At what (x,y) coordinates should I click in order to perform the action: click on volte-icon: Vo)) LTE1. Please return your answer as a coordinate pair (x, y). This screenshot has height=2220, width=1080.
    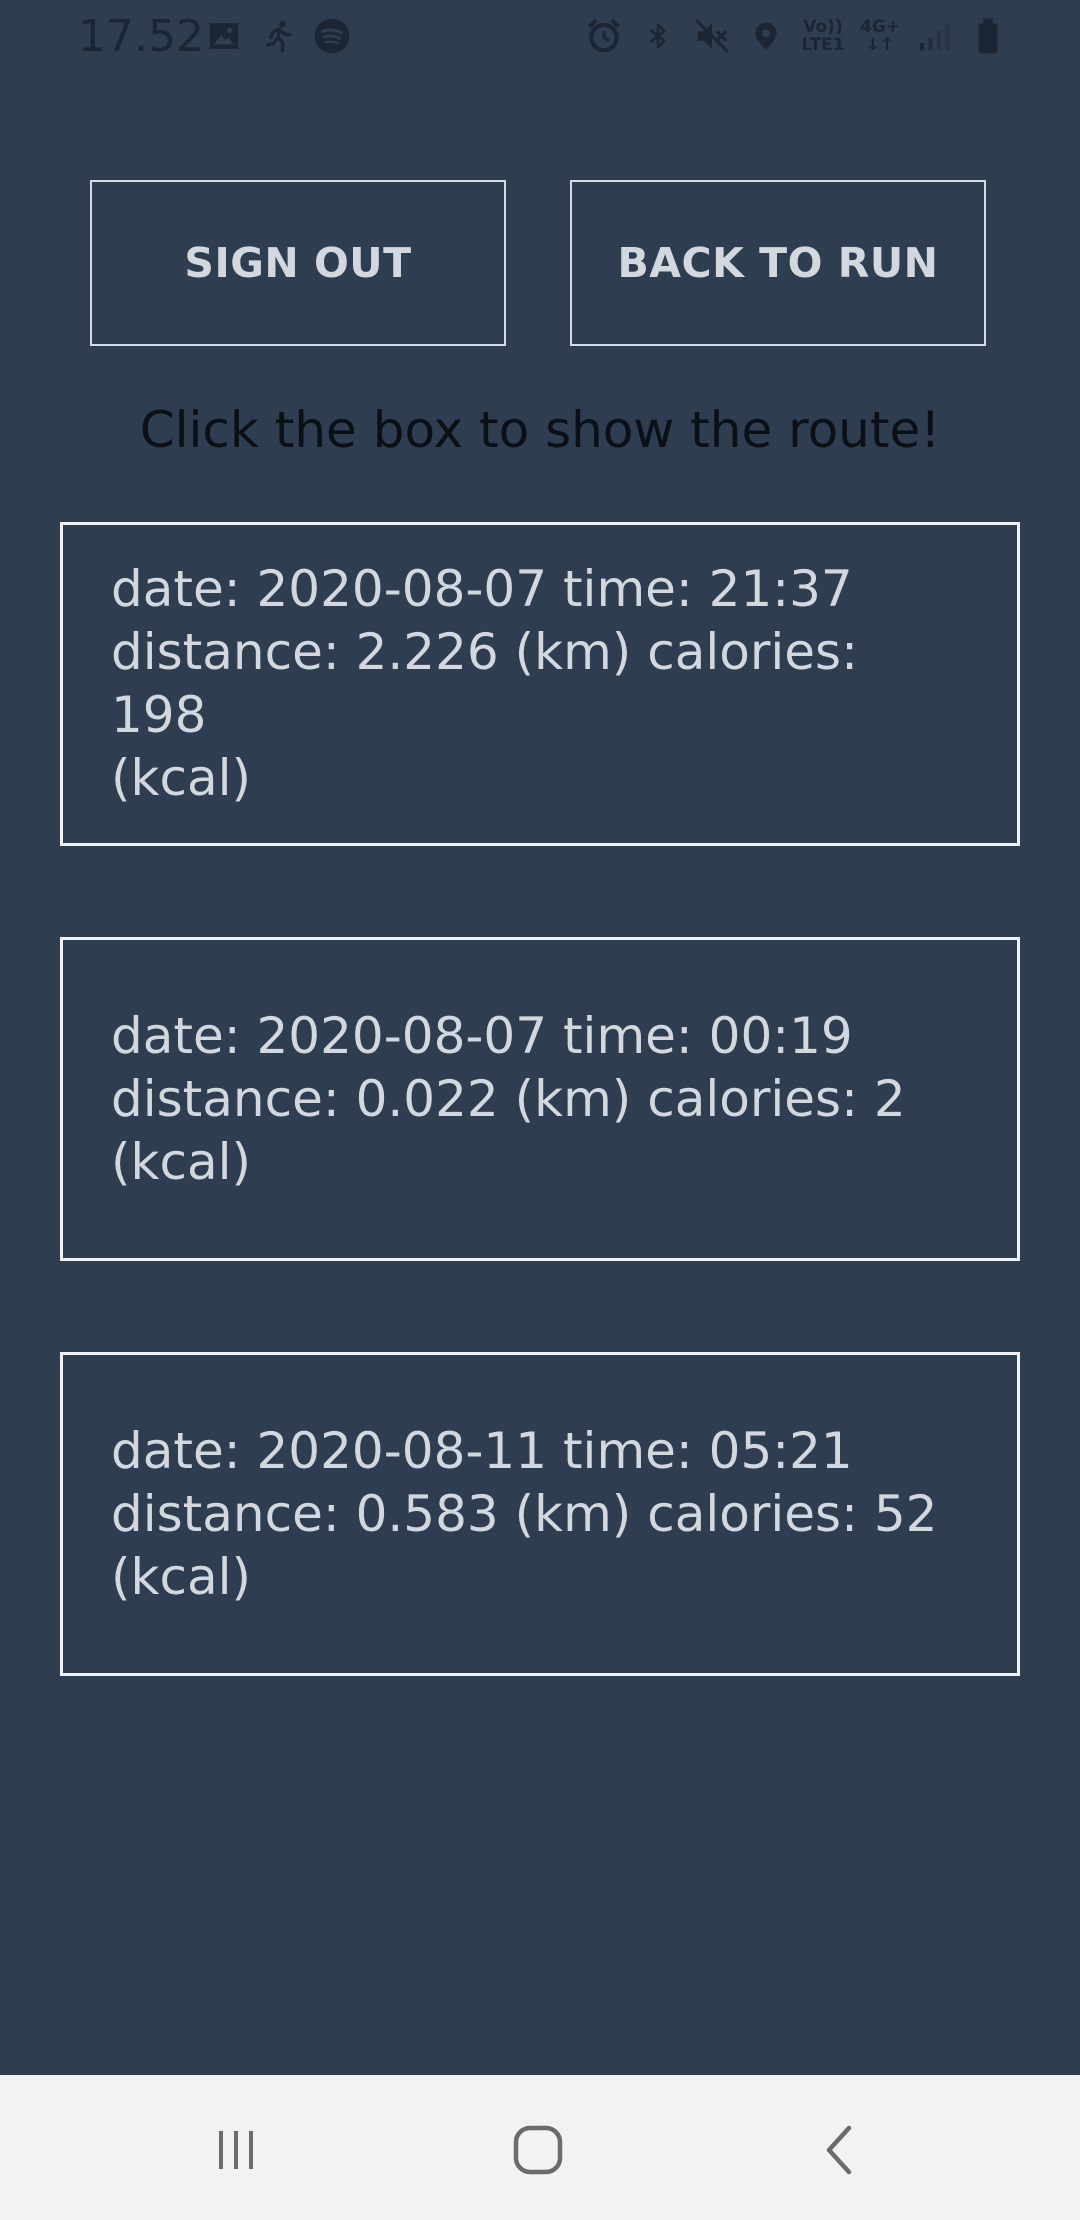
    Looking at the image, I should click on (823, 36).